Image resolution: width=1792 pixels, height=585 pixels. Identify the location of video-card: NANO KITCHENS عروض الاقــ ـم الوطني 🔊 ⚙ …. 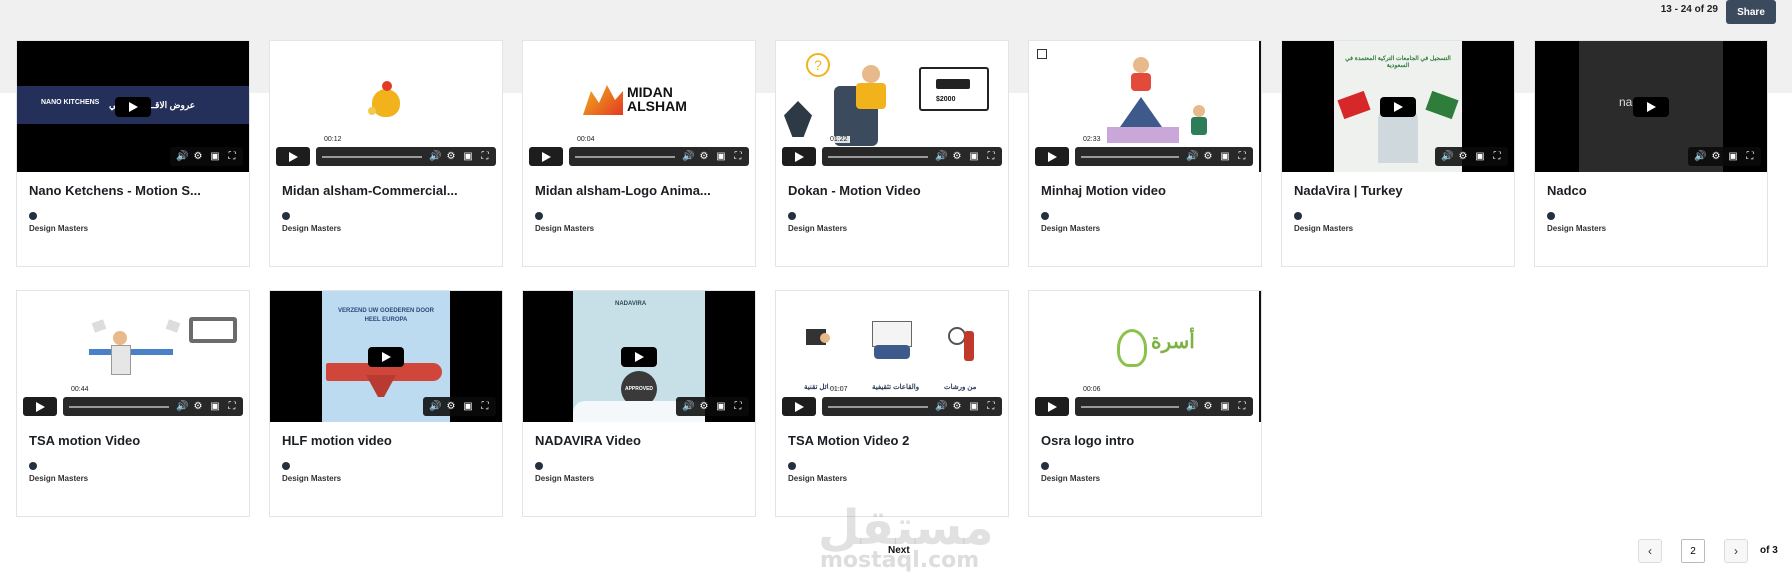
(133, 153).